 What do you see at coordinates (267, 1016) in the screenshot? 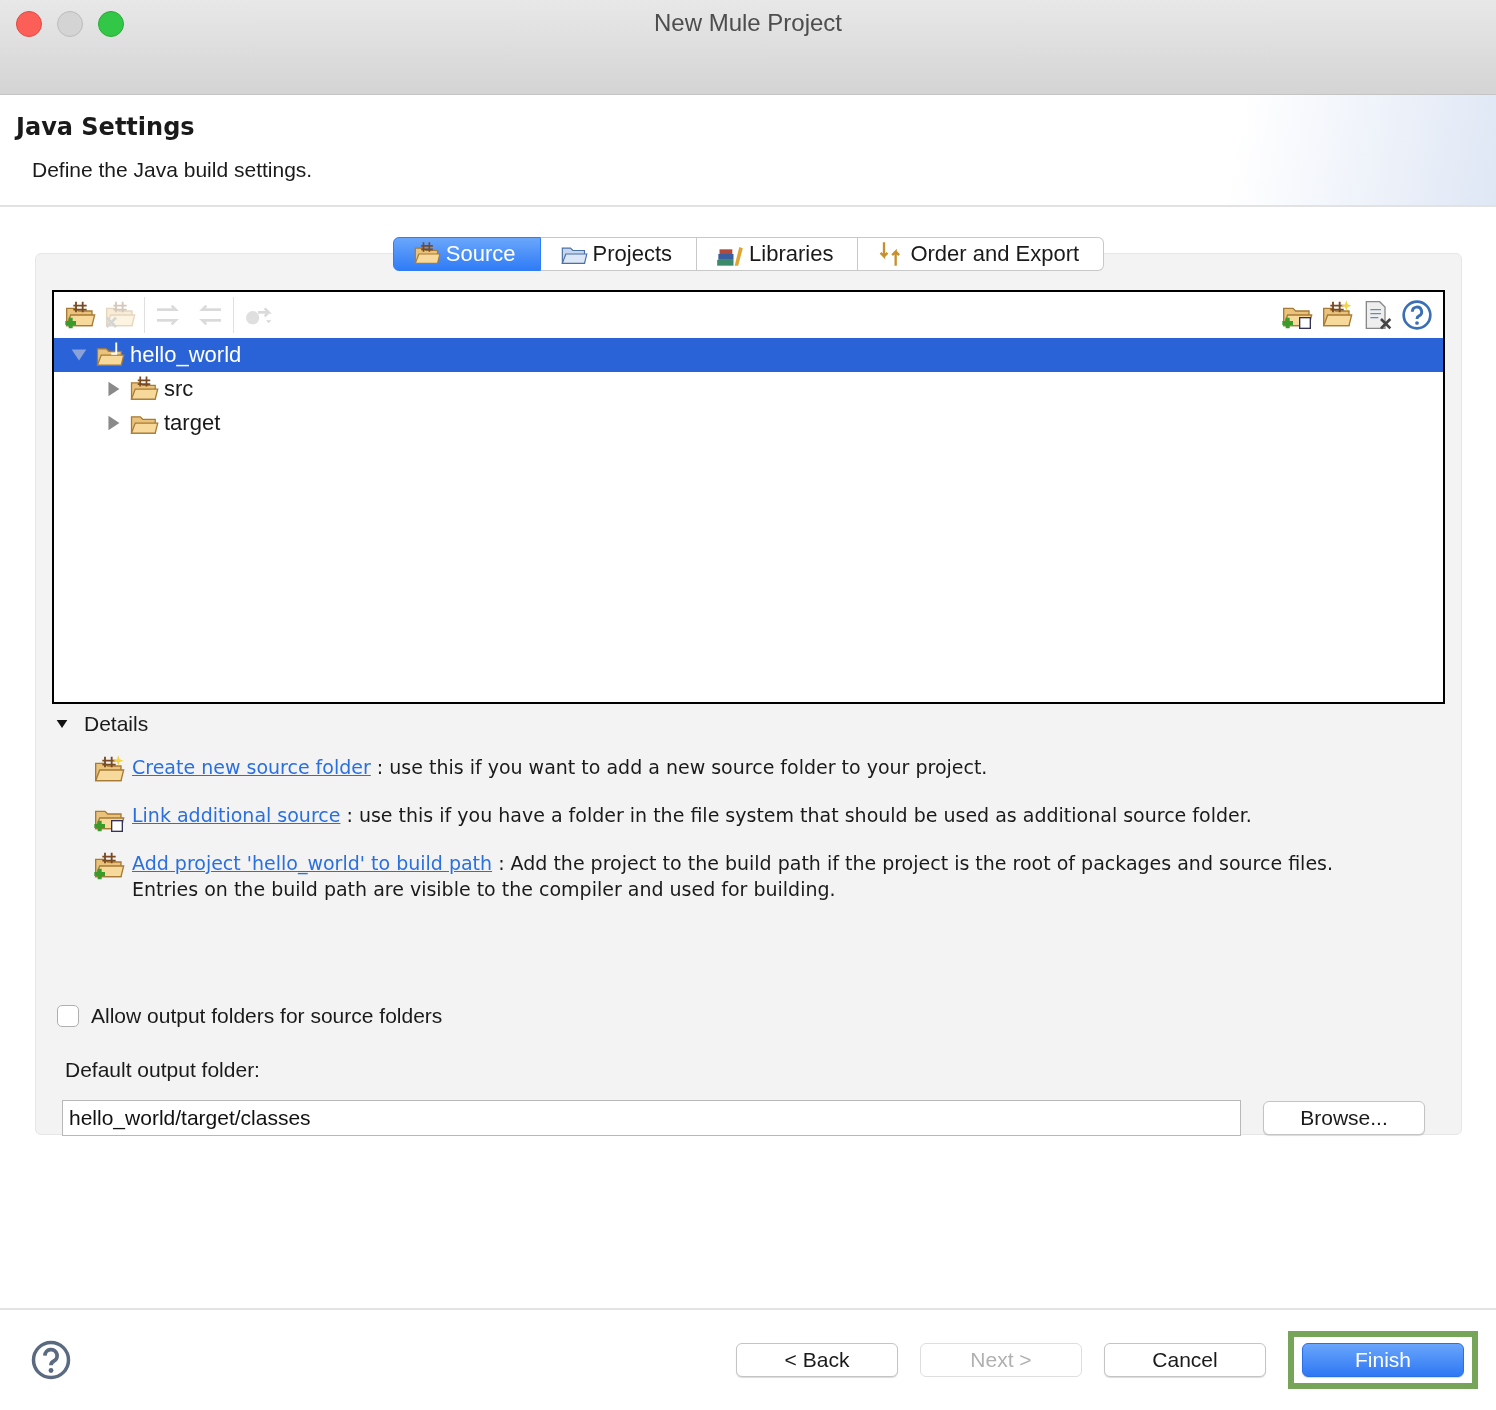
I see `checkbox-label: Allow output folders for source folders` at bounding box center [267, 1016].